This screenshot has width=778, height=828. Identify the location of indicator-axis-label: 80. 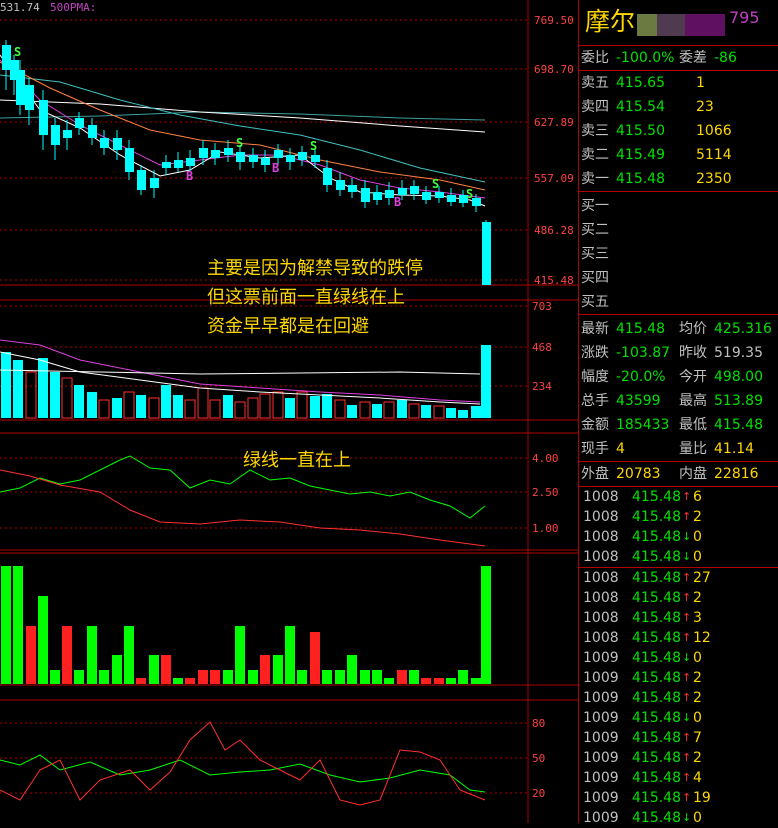
(538, 723).